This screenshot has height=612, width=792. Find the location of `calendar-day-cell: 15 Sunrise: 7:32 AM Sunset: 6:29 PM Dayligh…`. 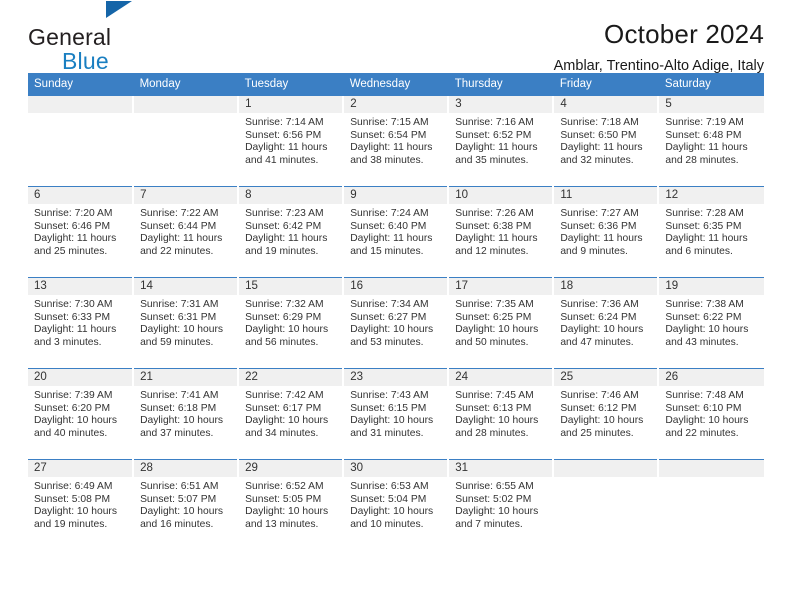

calendar-day-cell: 15 Sunrise: 7:32 AM Sunset: 6:29 PM Dayligh… is located at coordinates (291, 323).